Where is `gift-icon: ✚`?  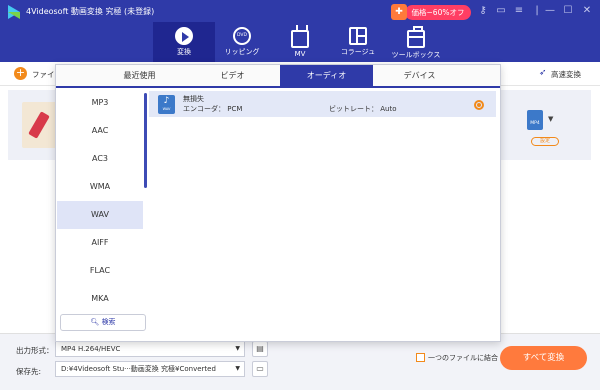
gift-icon: ✚ is located at coordinates (399, 12).